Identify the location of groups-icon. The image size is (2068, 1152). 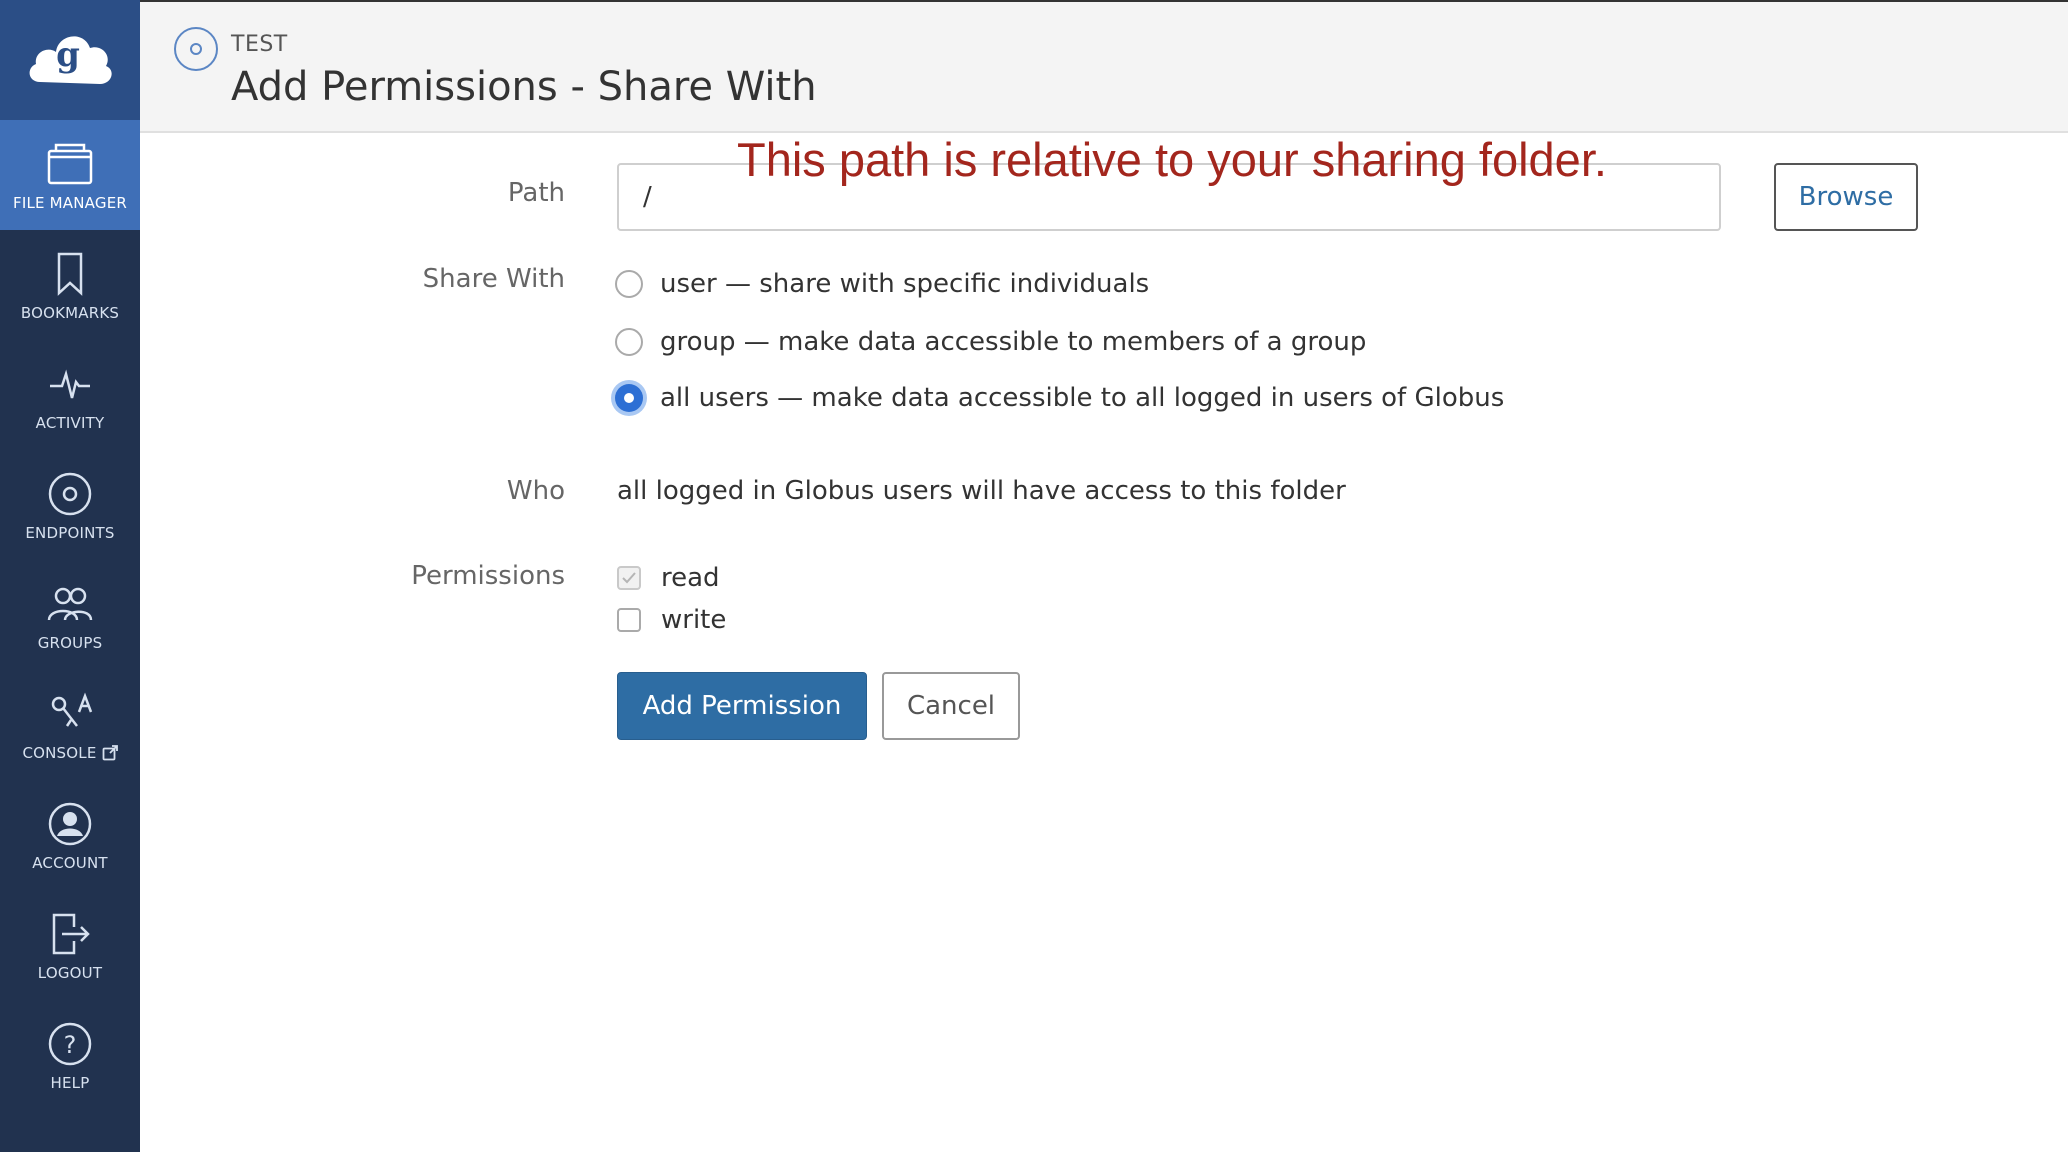
(70, 604).